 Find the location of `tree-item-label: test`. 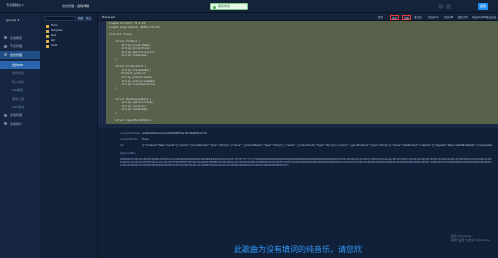

tree-item-label: test is located at coordinates (53, 35).